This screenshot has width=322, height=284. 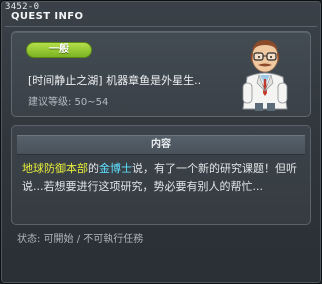 What do you see at coordinates (161, 26) in the screenshot?
I see `title-divider` at bounding box center [161, 26].